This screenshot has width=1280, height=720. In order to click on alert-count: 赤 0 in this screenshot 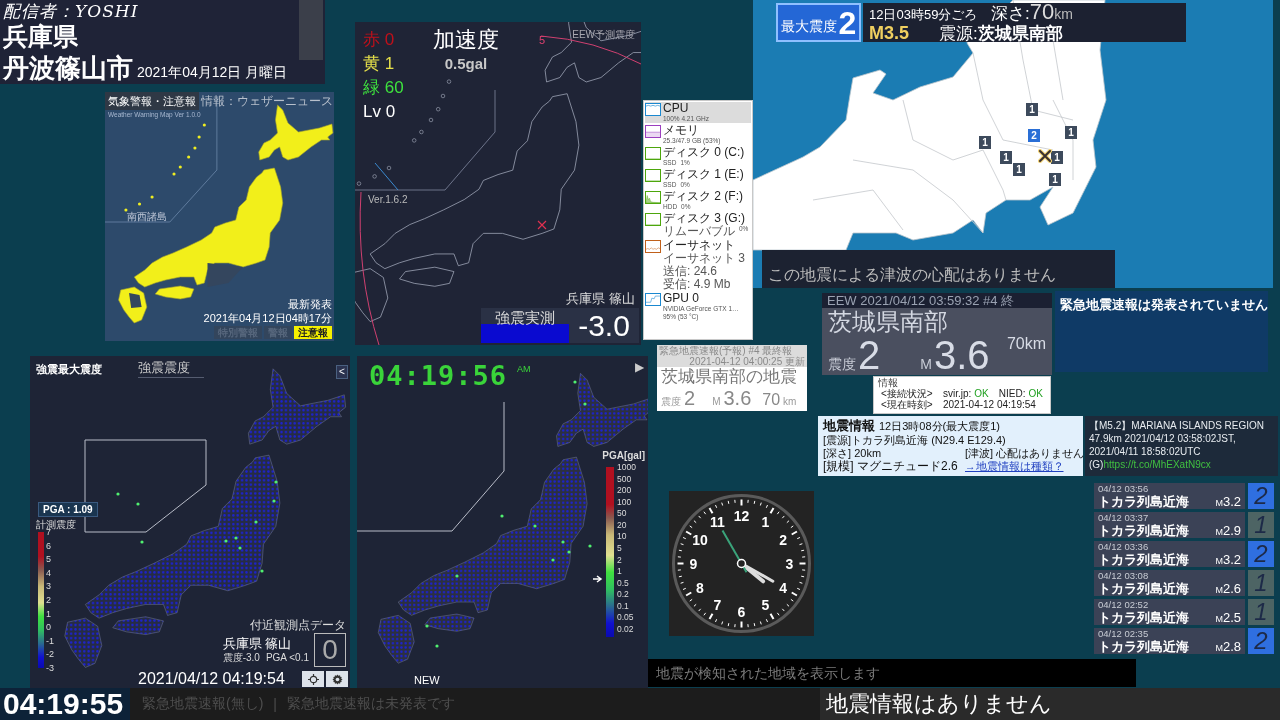, I will do `click(379, 40)`.